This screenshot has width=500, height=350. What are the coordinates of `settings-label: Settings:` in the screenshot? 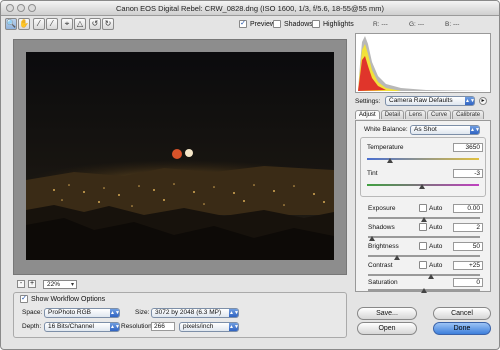 It's located at (368, 101).